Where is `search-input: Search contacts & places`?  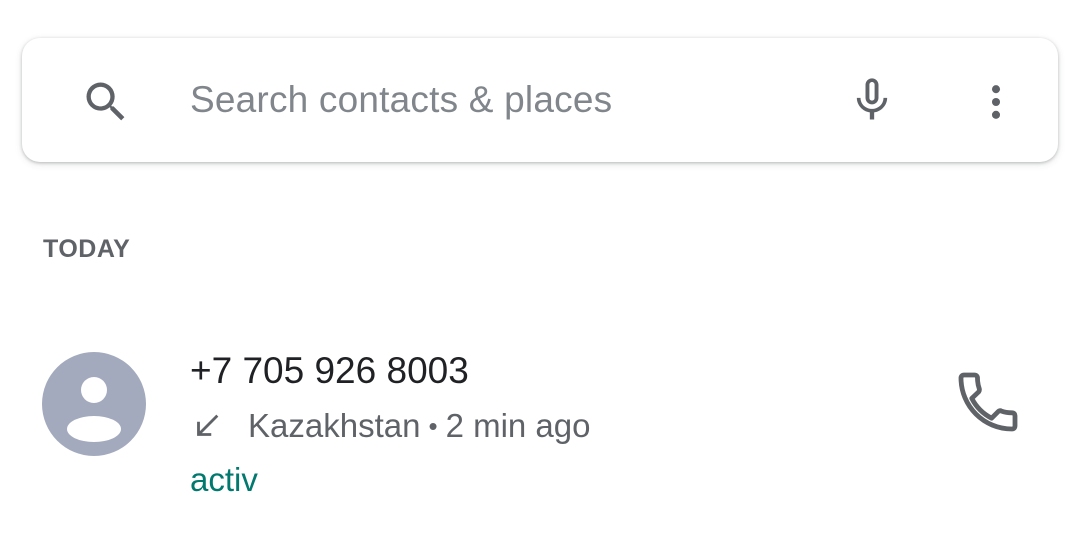 search-input: Search contacts & places is located at coordinates (401, 100).